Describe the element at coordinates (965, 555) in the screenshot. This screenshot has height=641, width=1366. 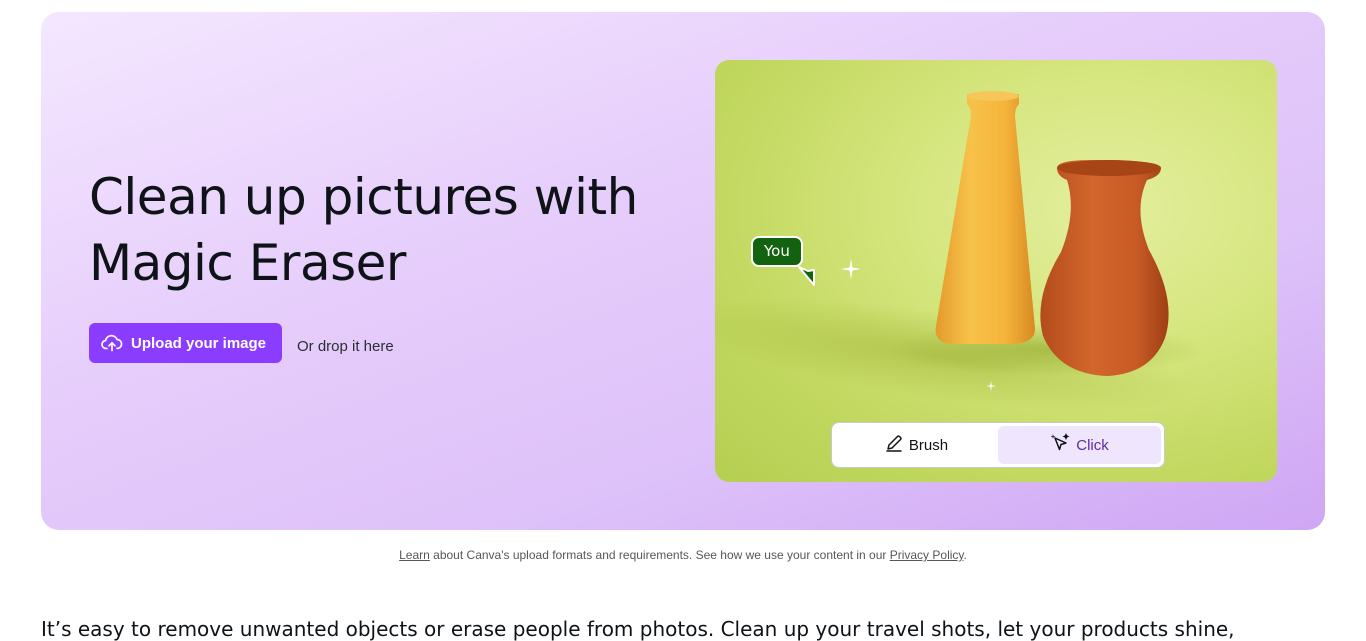
I see `fineprint-text-2: .` at that location.